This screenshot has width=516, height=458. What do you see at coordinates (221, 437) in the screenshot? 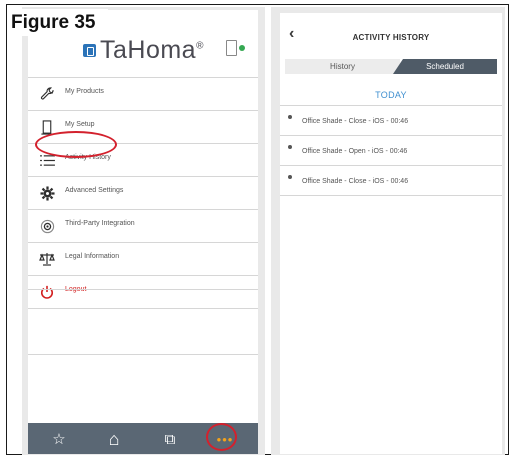
I see `more-button-highlight` at bounding box center [221, 437].